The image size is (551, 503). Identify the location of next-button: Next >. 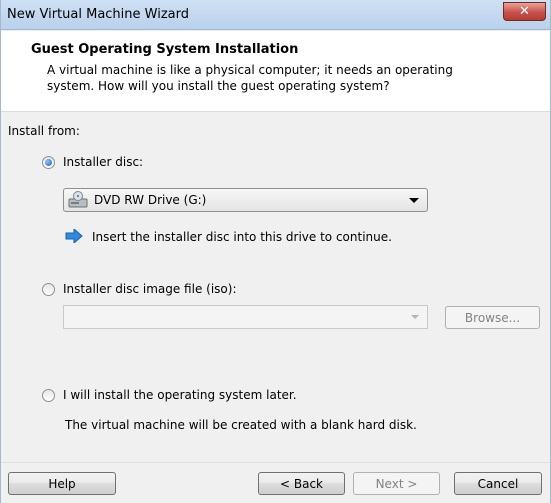
(396, 483).